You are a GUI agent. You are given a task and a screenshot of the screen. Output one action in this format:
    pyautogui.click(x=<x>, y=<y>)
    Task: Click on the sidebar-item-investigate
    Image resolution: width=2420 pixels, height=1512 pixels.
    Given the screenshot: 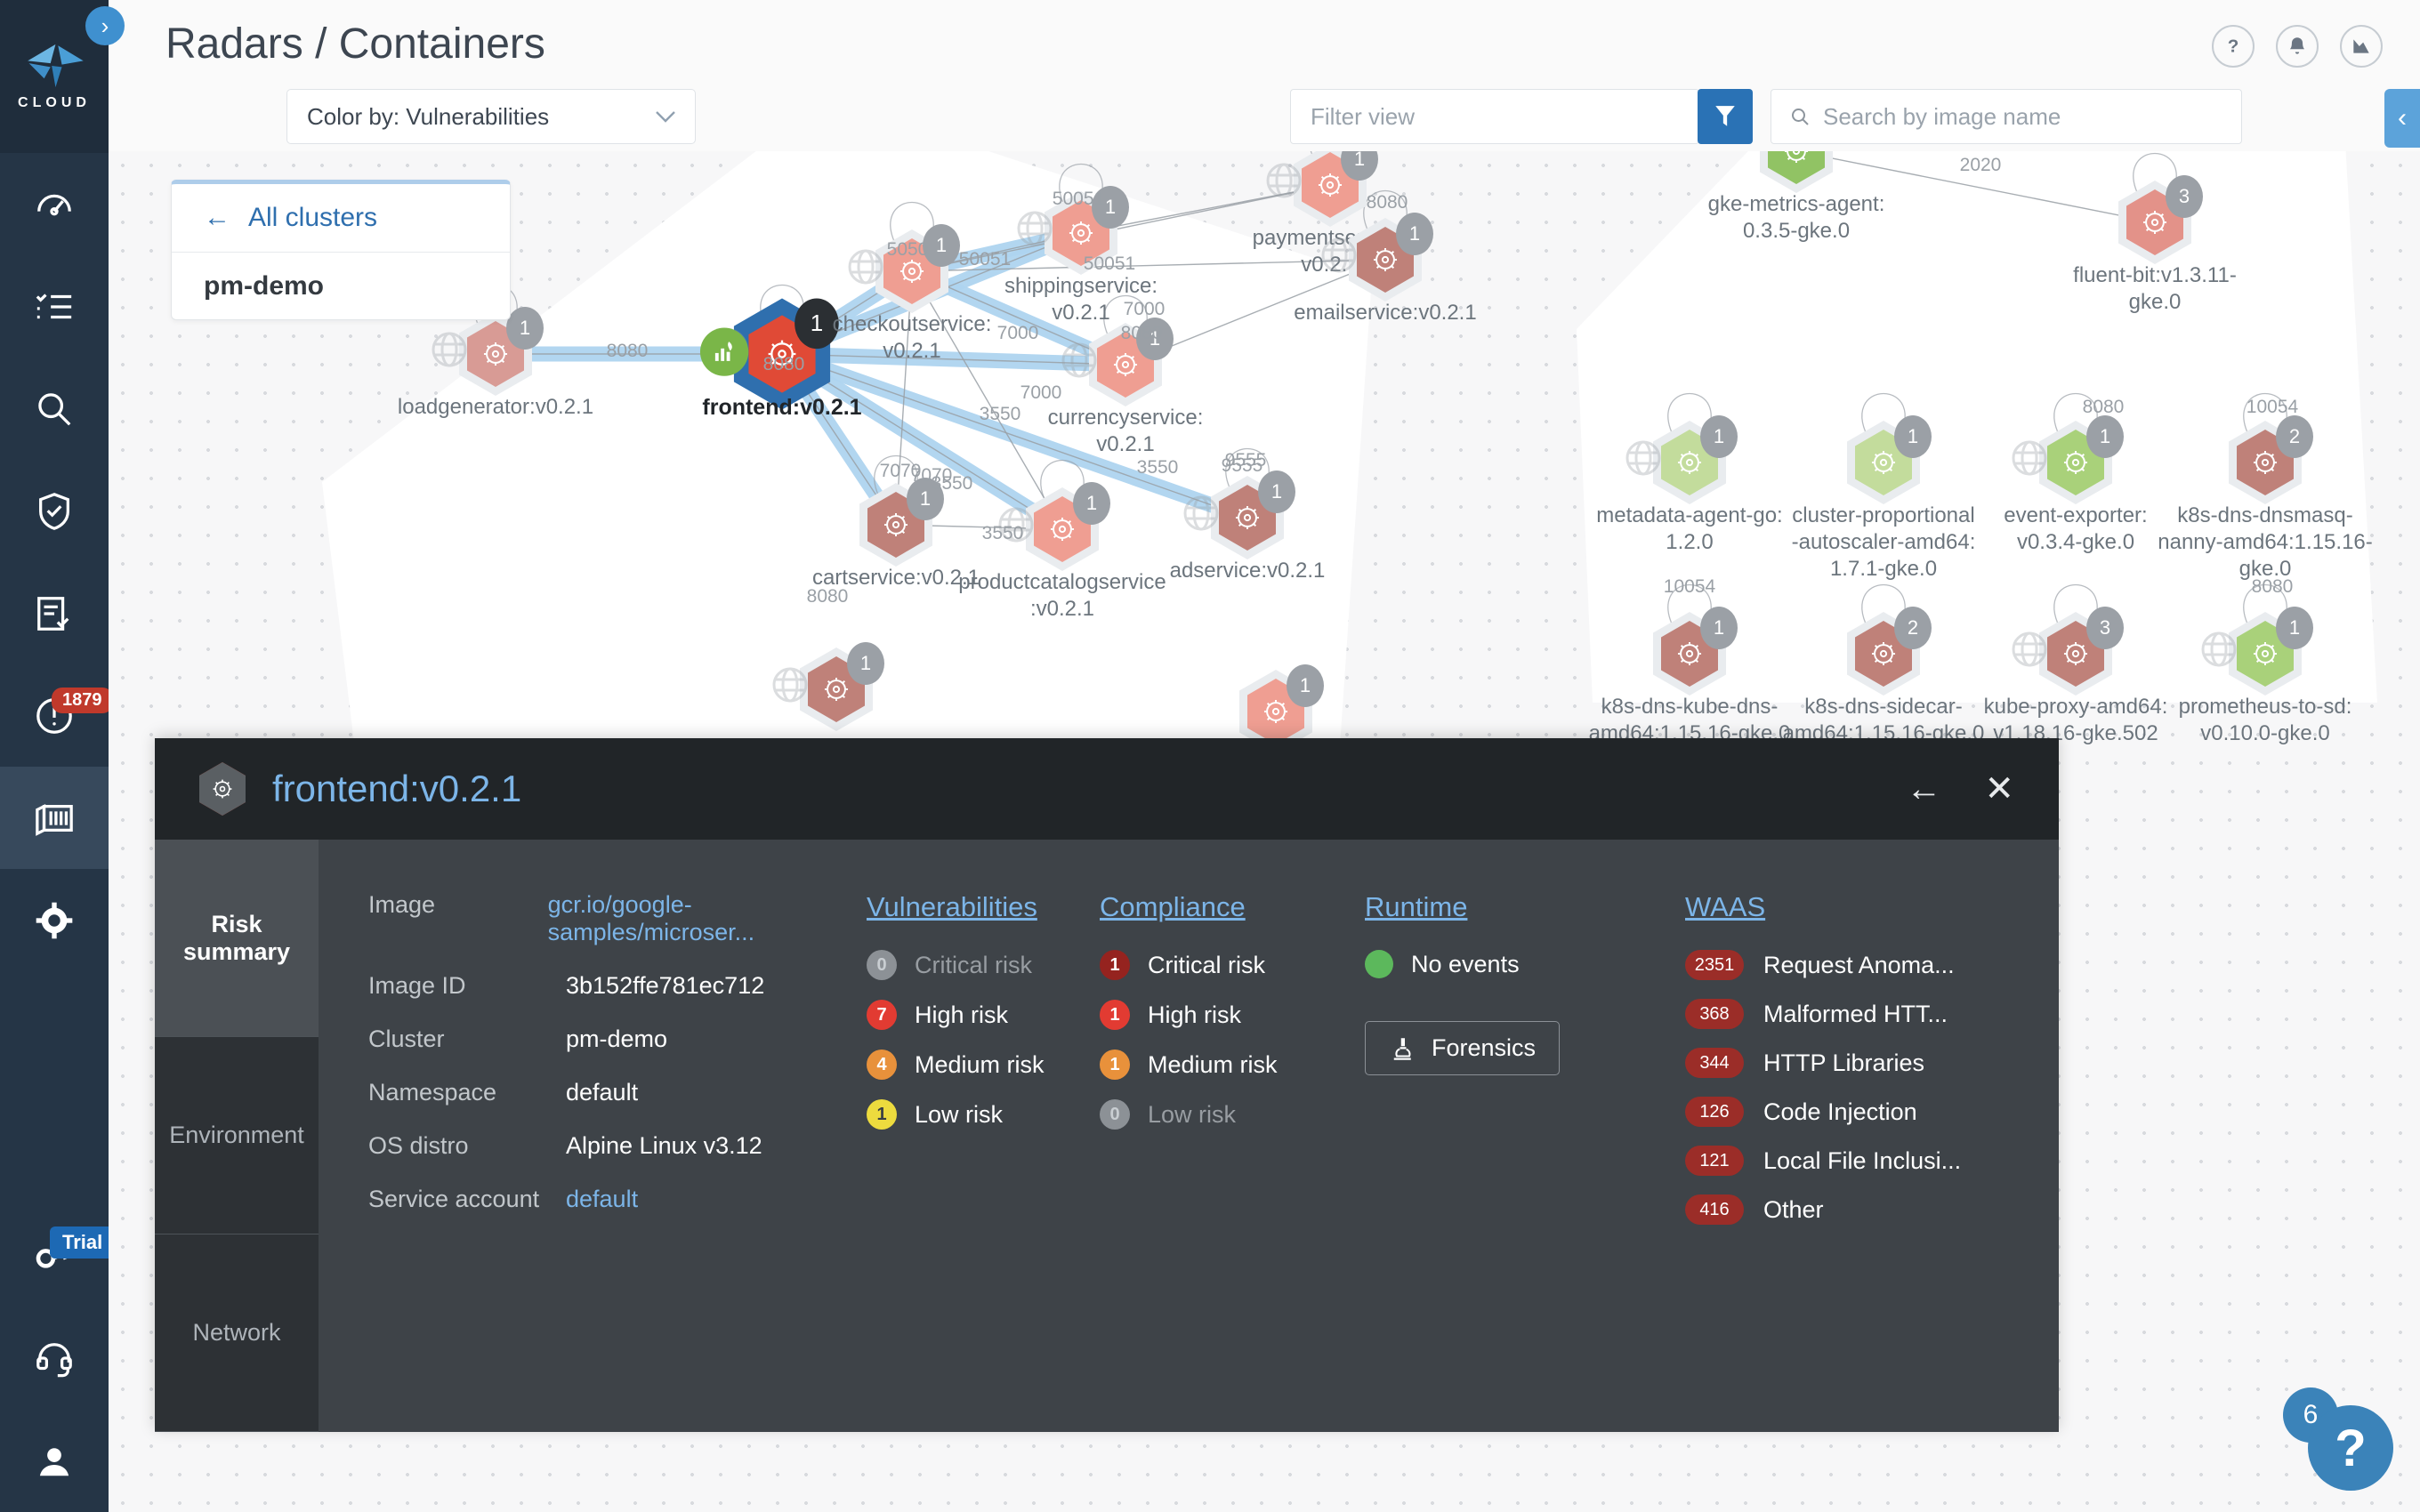 What is the action you would take?
    pyautogui.click(x=54, y=409)
    